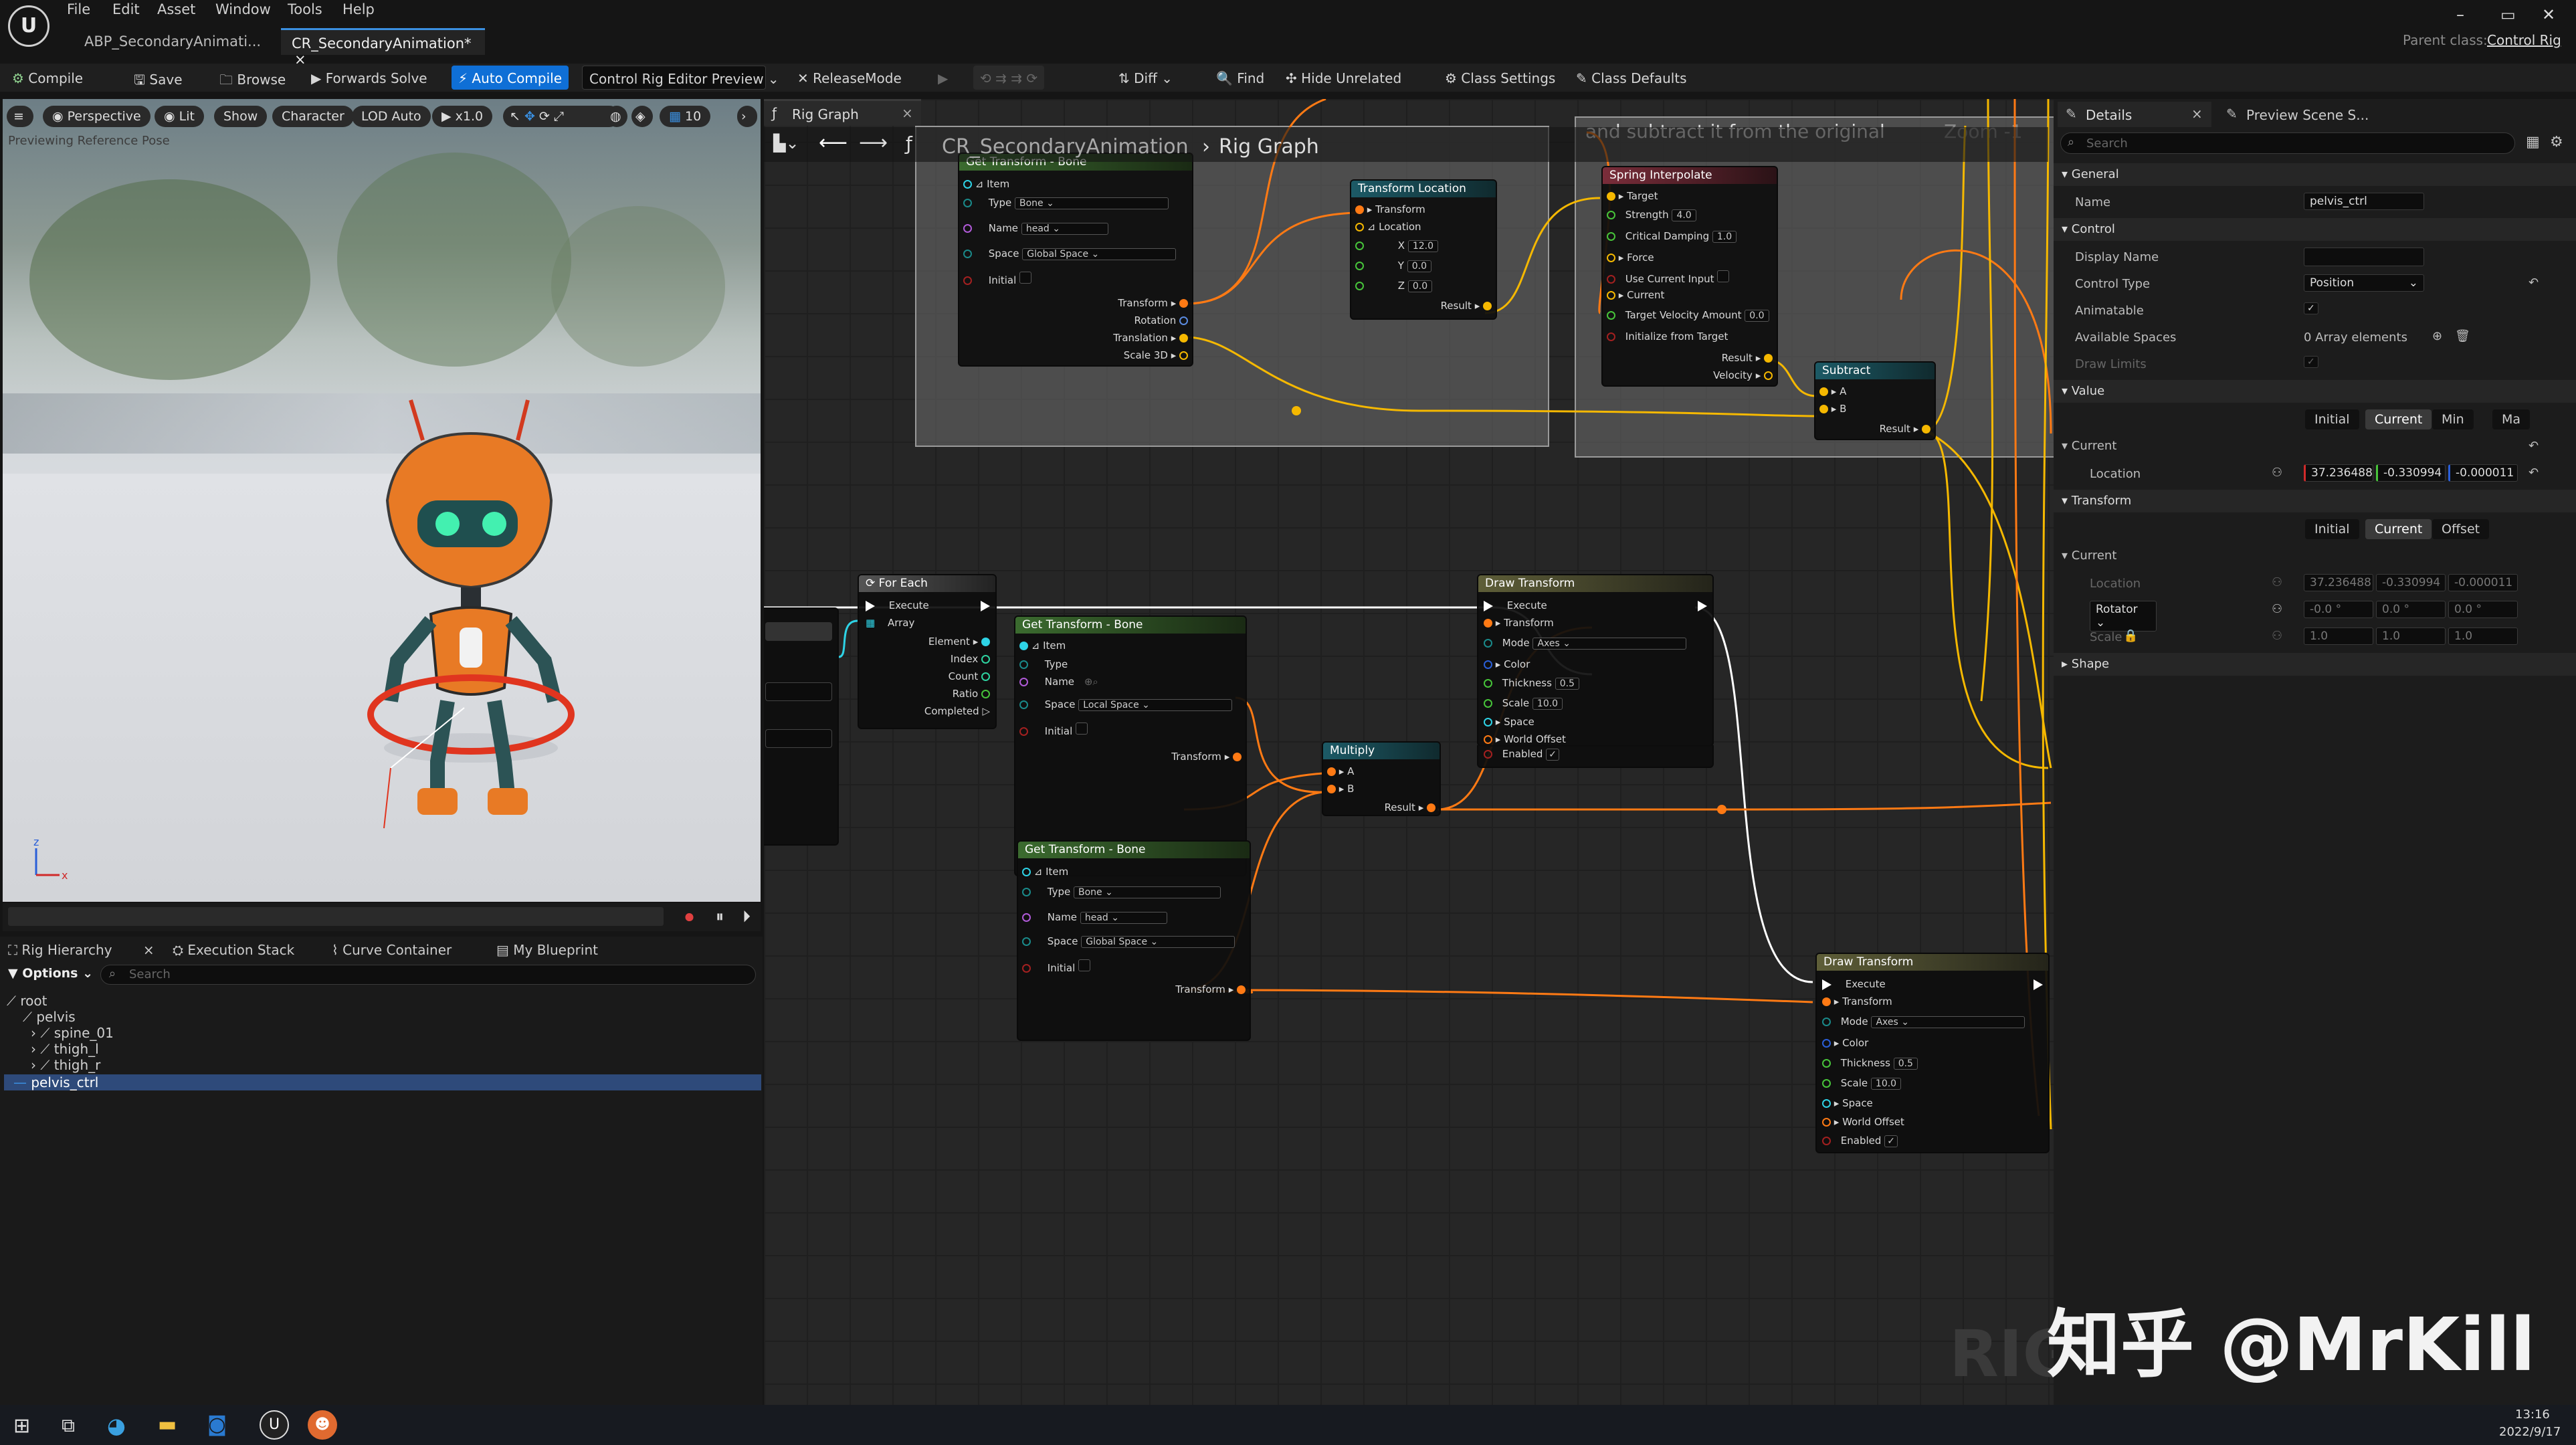  I want to click on viewport-options-icon: ›, so click(747, 116).